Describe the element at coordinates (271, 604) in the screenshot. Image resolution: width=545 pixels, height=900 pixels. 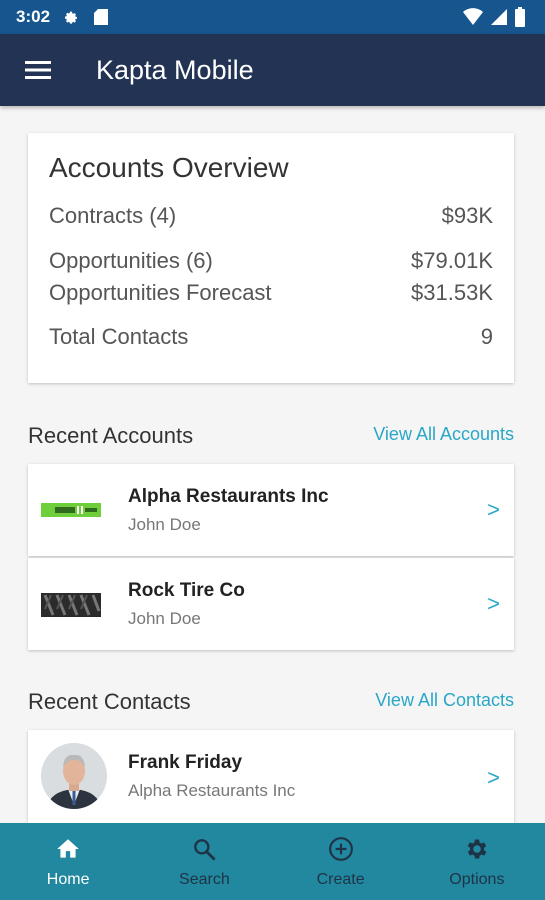
I see `account-item-rock-tire: Rock Tire Co John Doe >` at that location.